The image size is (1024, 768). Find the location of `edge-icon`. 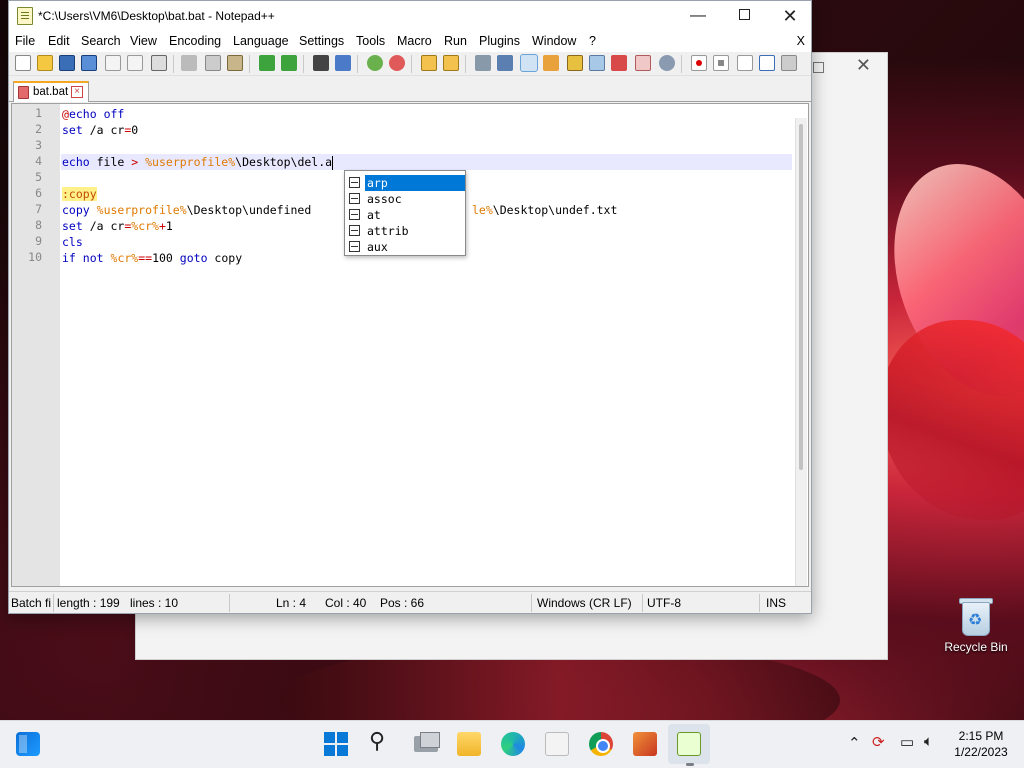

edge-icon is located at coordinates (513, 744).